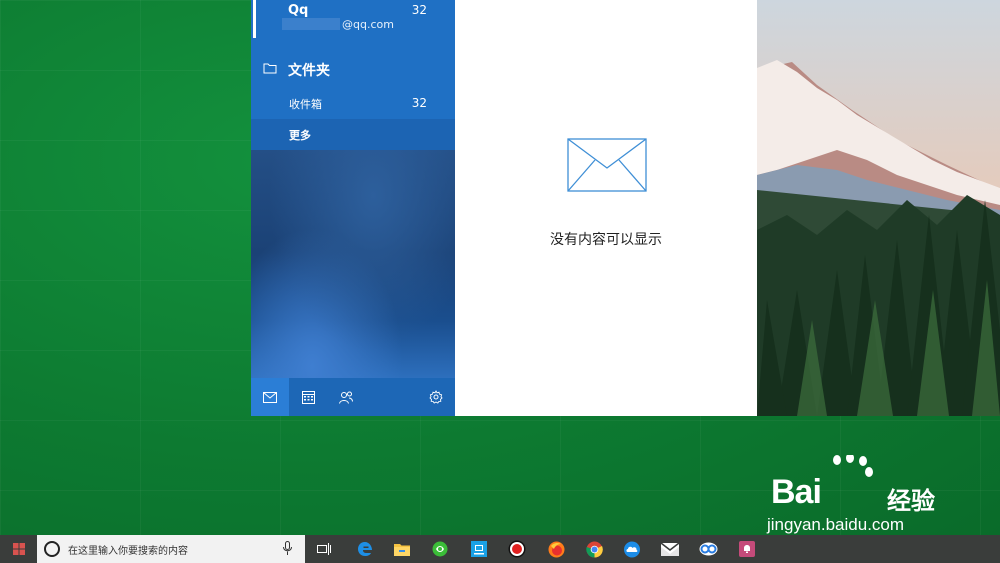 Image resolution: width=1000 pixels, height=563 pixels. I want to click on watermark-brand: Bai, so click(796, 492).